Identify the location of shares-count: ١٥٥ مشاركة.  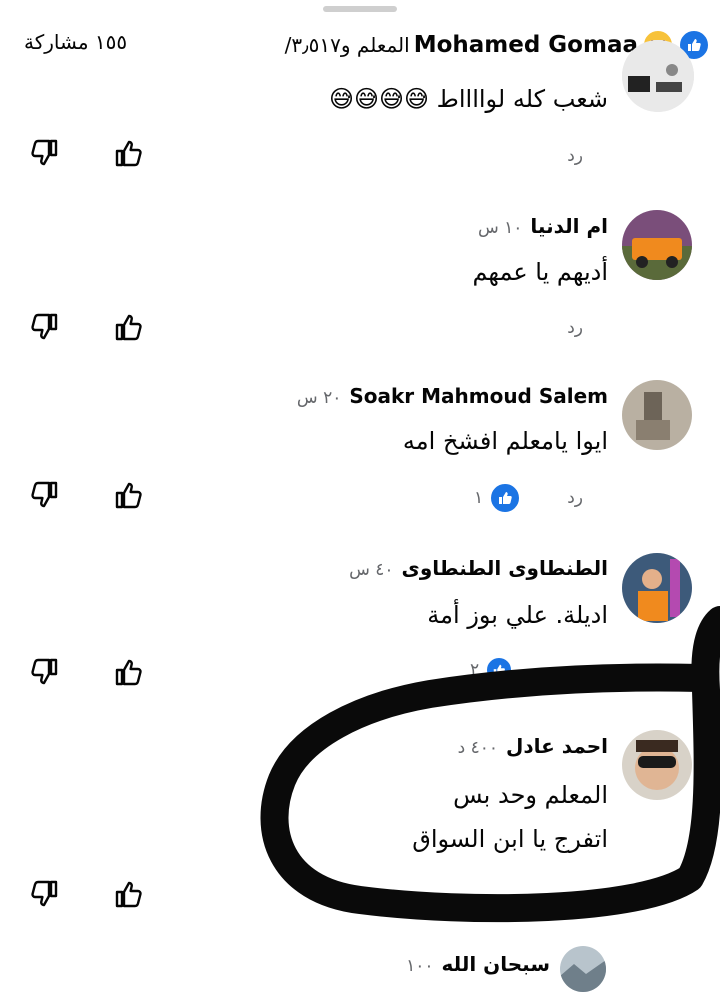
(75, 42).